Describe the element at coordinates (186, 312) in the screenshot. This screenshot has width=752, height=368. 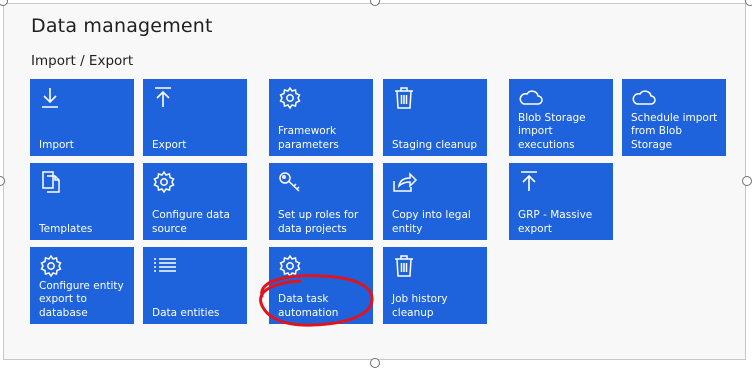
I see `tile-label: Data entities` at that location.